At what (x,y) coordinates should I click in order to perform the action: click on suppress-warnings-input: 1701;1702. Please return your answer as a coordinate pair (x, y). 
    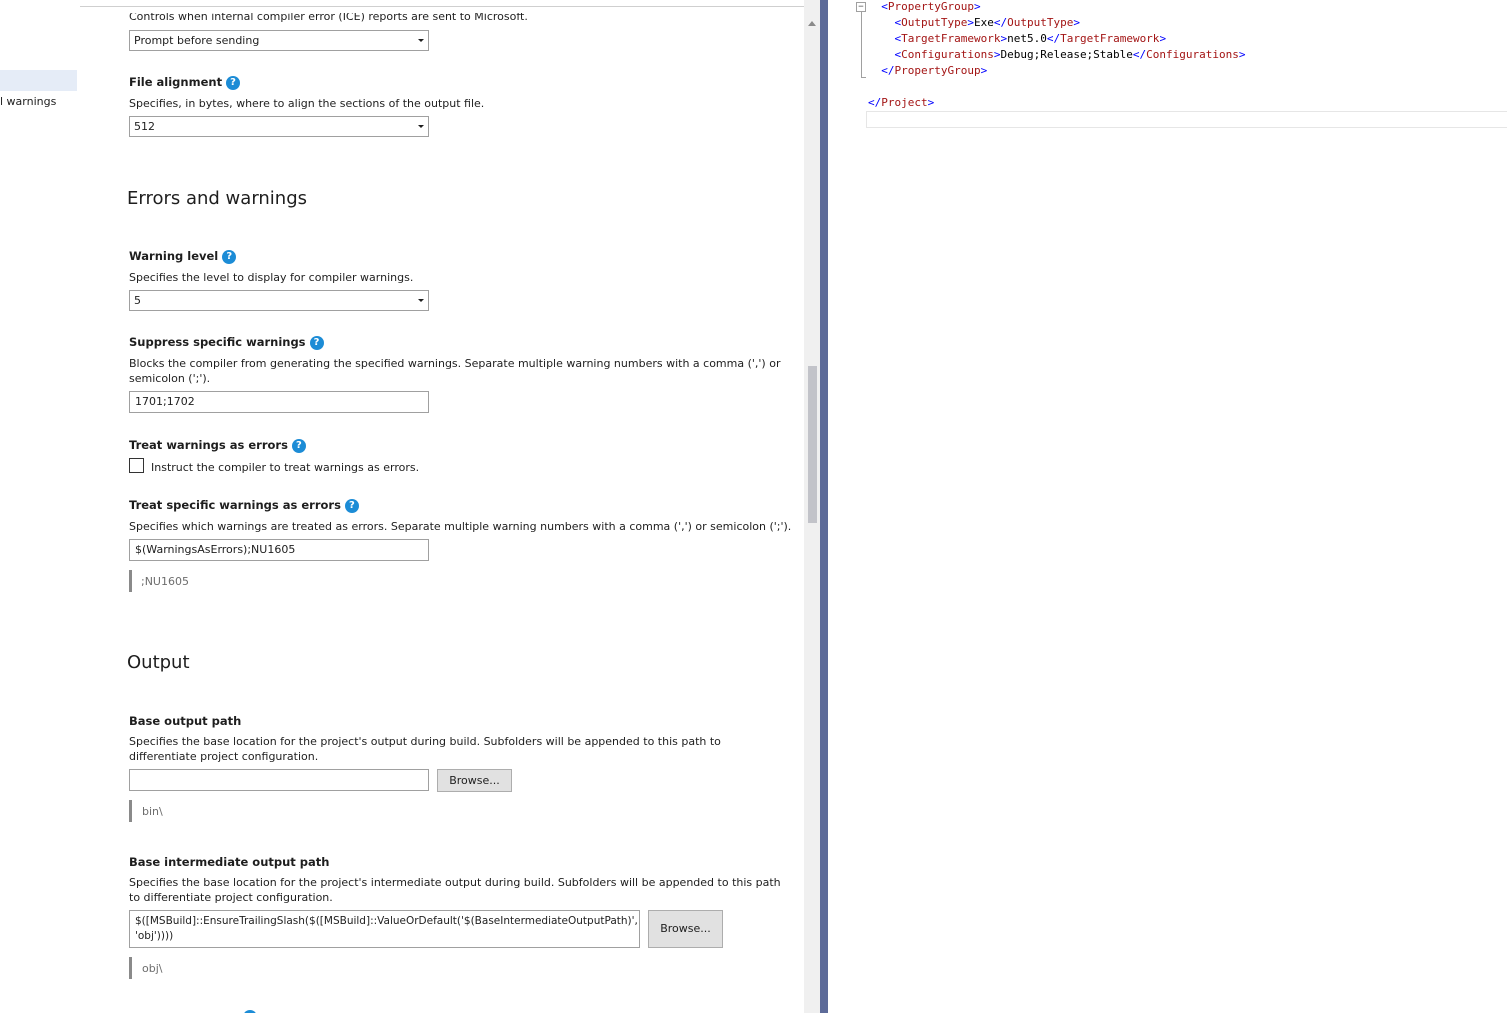
    Looking at the image, I should click on (279, 402).